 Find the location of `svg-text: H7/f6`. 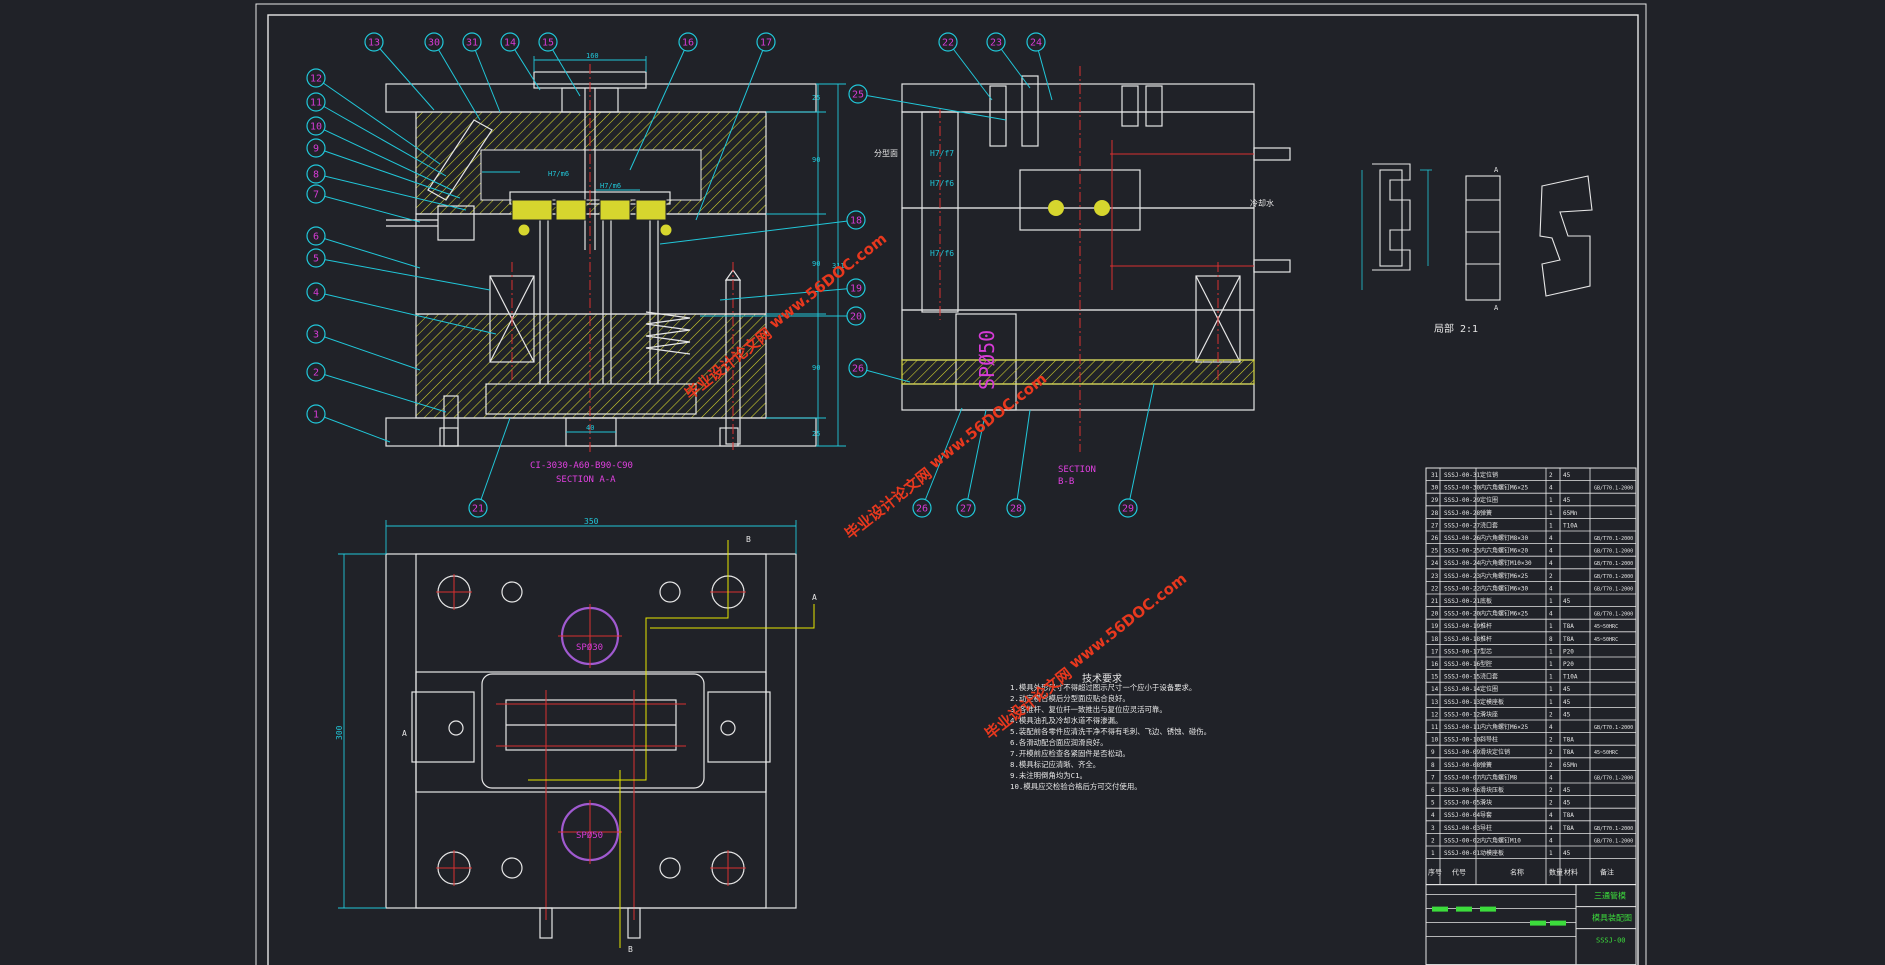

svg-text: H7/f6 is located at coordinates (942, 183).